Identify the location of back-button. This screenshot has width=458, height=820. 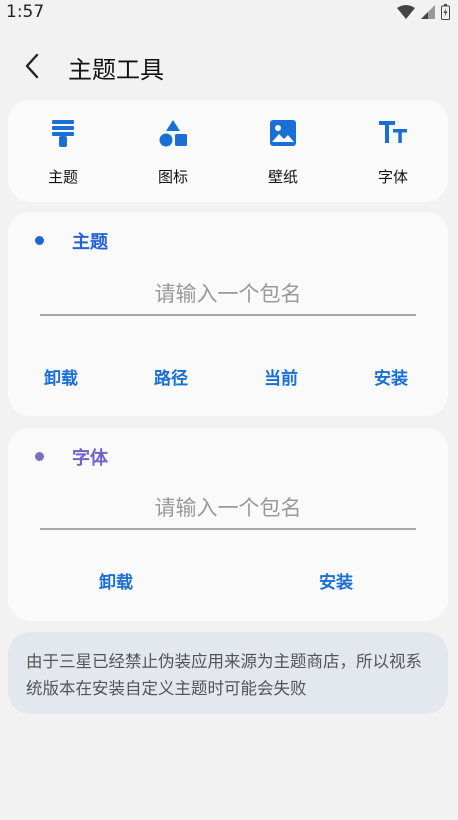
(32, 66).